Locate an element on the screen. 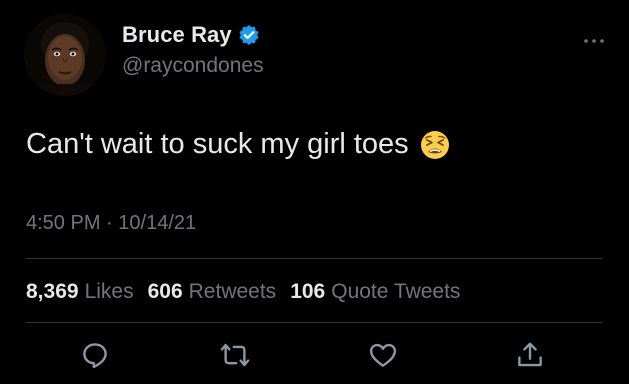 Image resolution: width=629 pixels, height=384 pixels. avatar is located at coordinates (65, 55).